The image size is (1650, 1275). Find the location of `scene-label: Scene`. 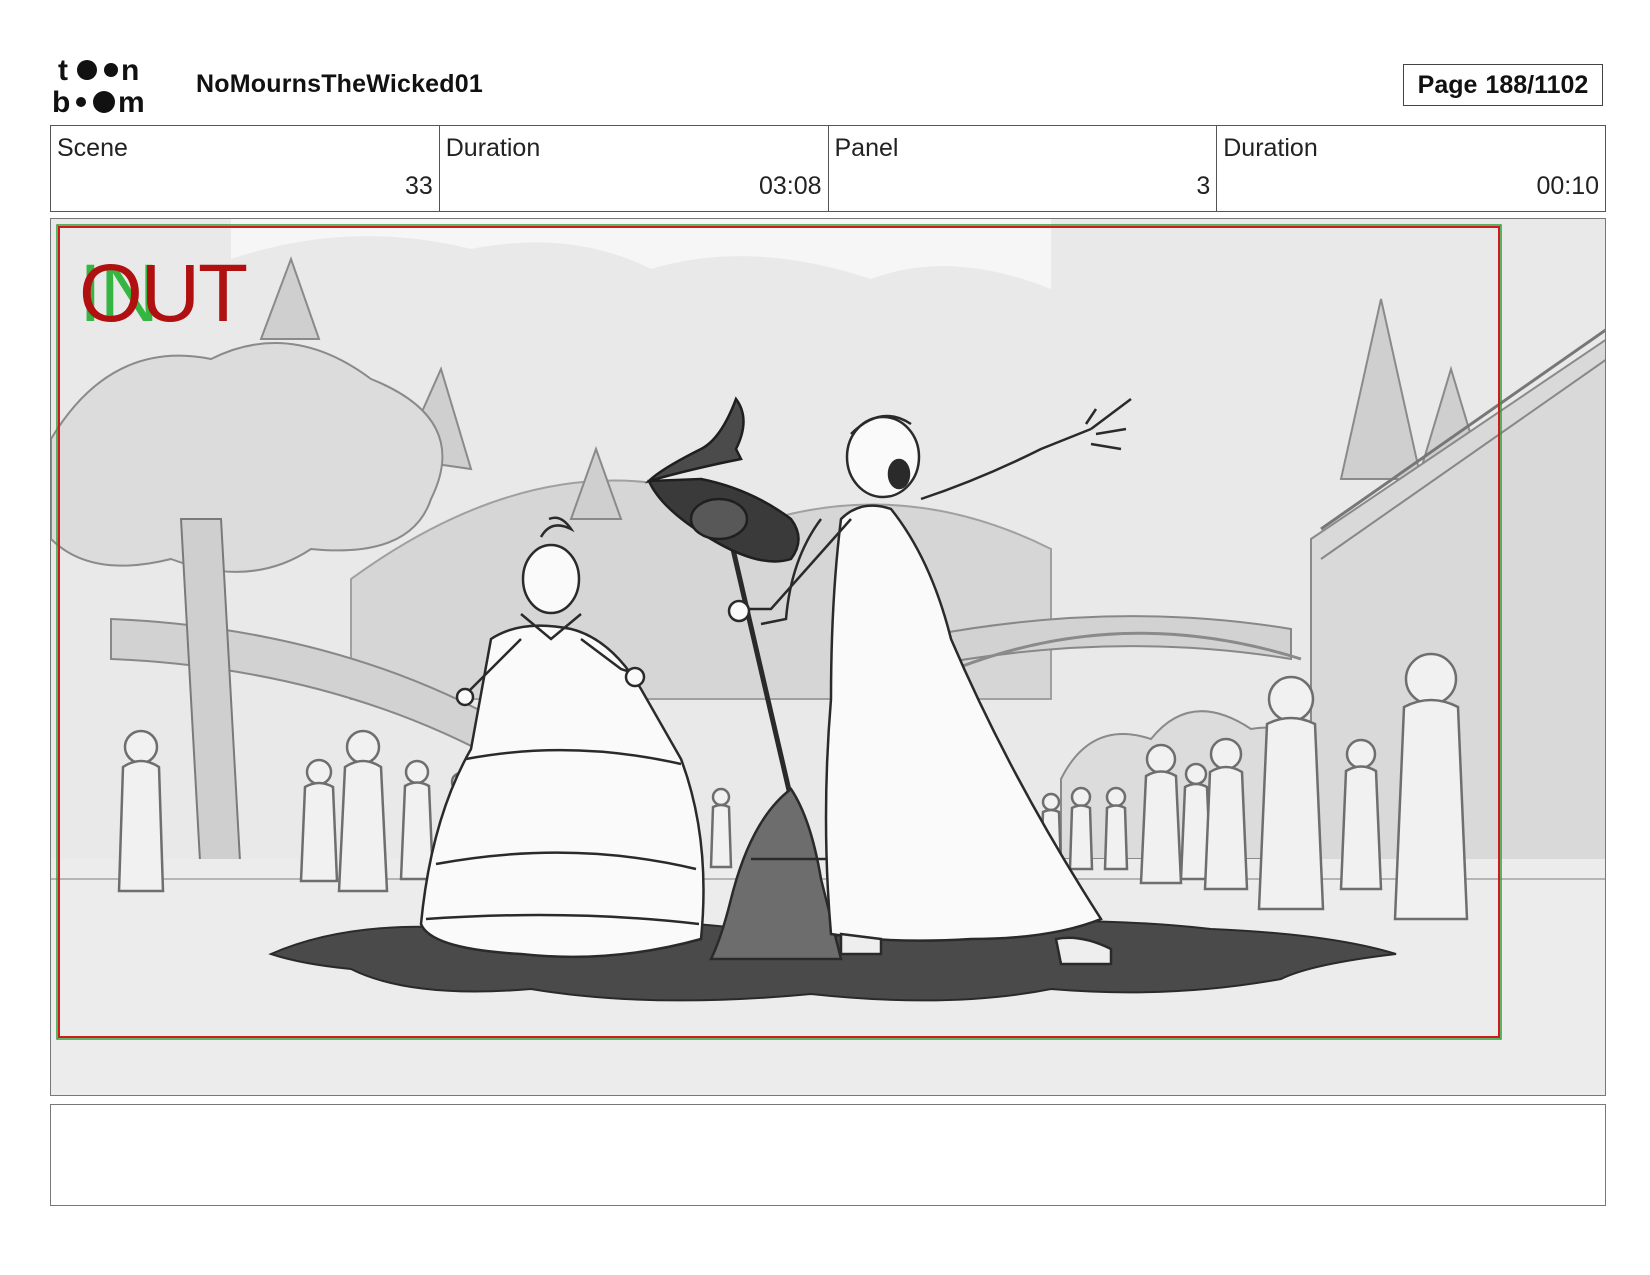

scene-label: Scene is located at coordinates (92, 148).